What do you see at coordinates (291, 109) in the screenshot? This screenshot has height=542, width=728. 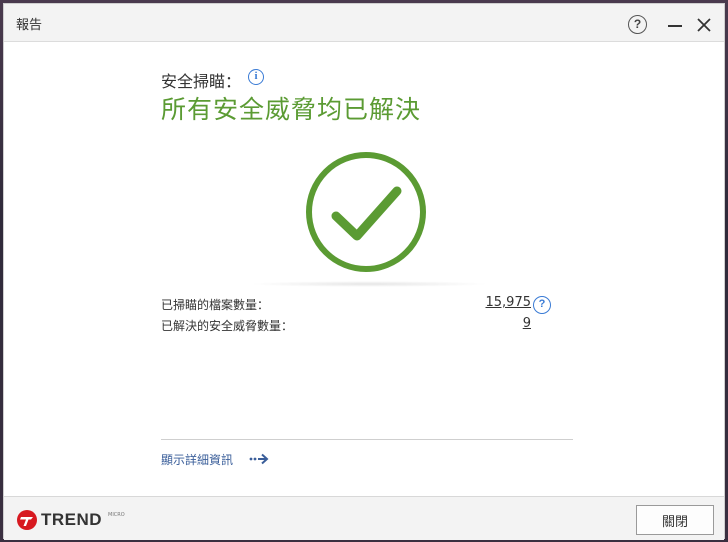 I see `result-headline: 所有安全威脅均已解決` at bounding box center [291, 109].